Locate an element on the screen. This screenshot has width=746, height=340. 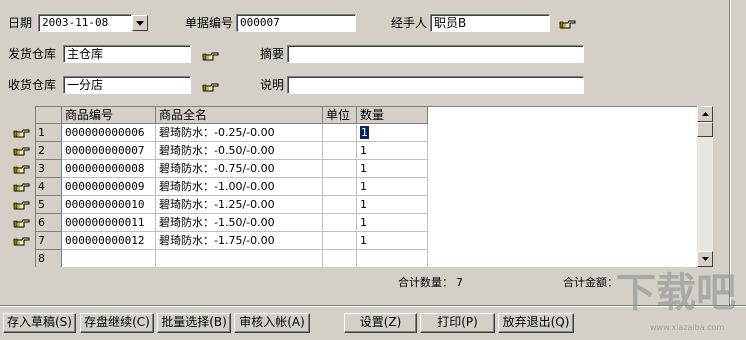
panel-edge-highlight is located at coordinates (730, 153).